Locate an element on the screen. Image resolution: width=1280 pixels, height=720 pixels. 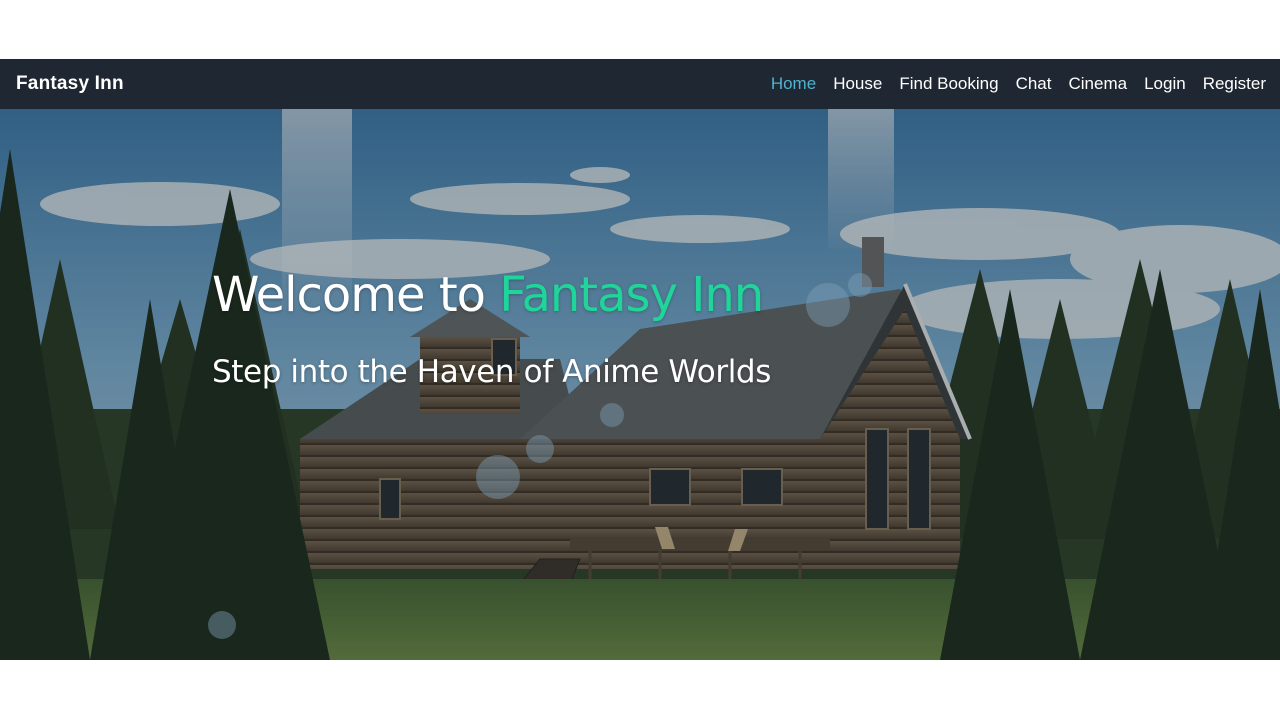
bottom-blank-area is located at coordinates (640, 690).